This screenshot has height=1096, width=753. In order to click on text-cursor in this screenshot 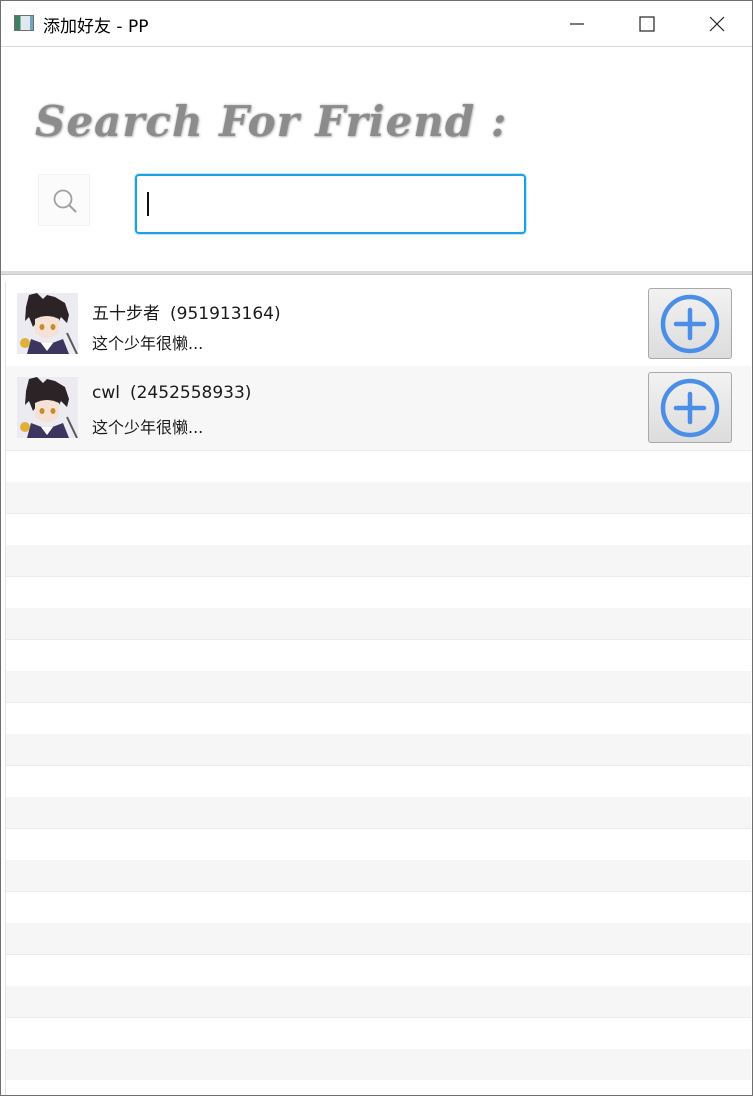, I will do `click(148, 204)`.